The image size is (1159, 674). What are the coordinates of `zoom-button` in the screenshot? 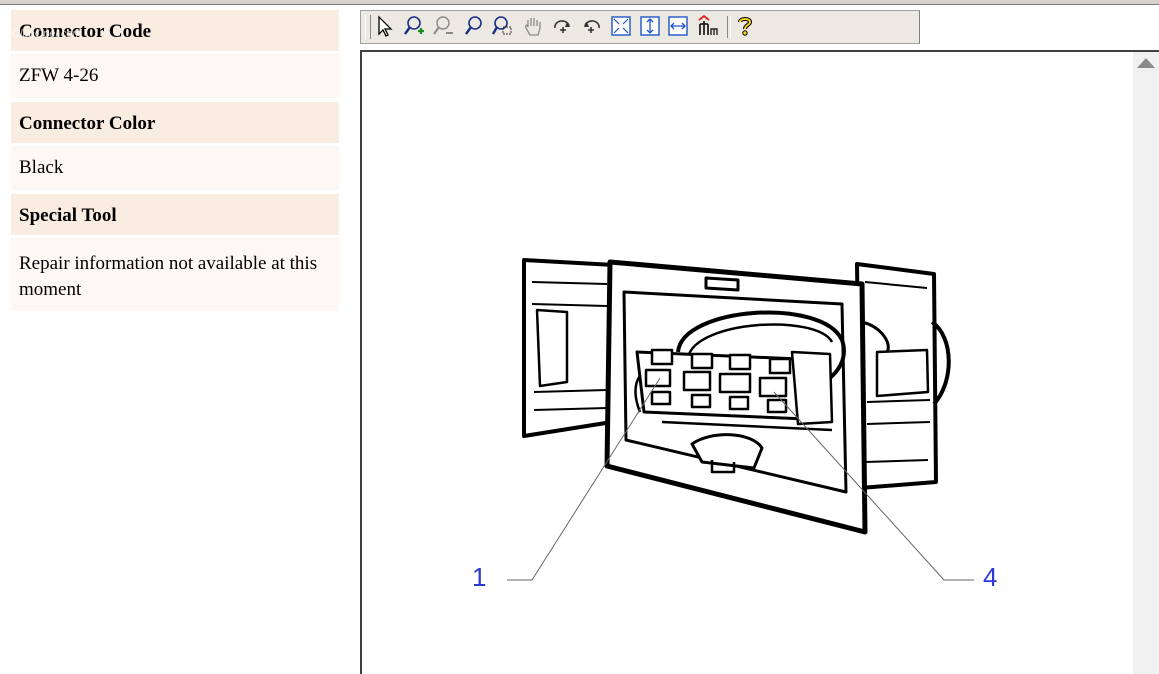 It's located at (474, 26).